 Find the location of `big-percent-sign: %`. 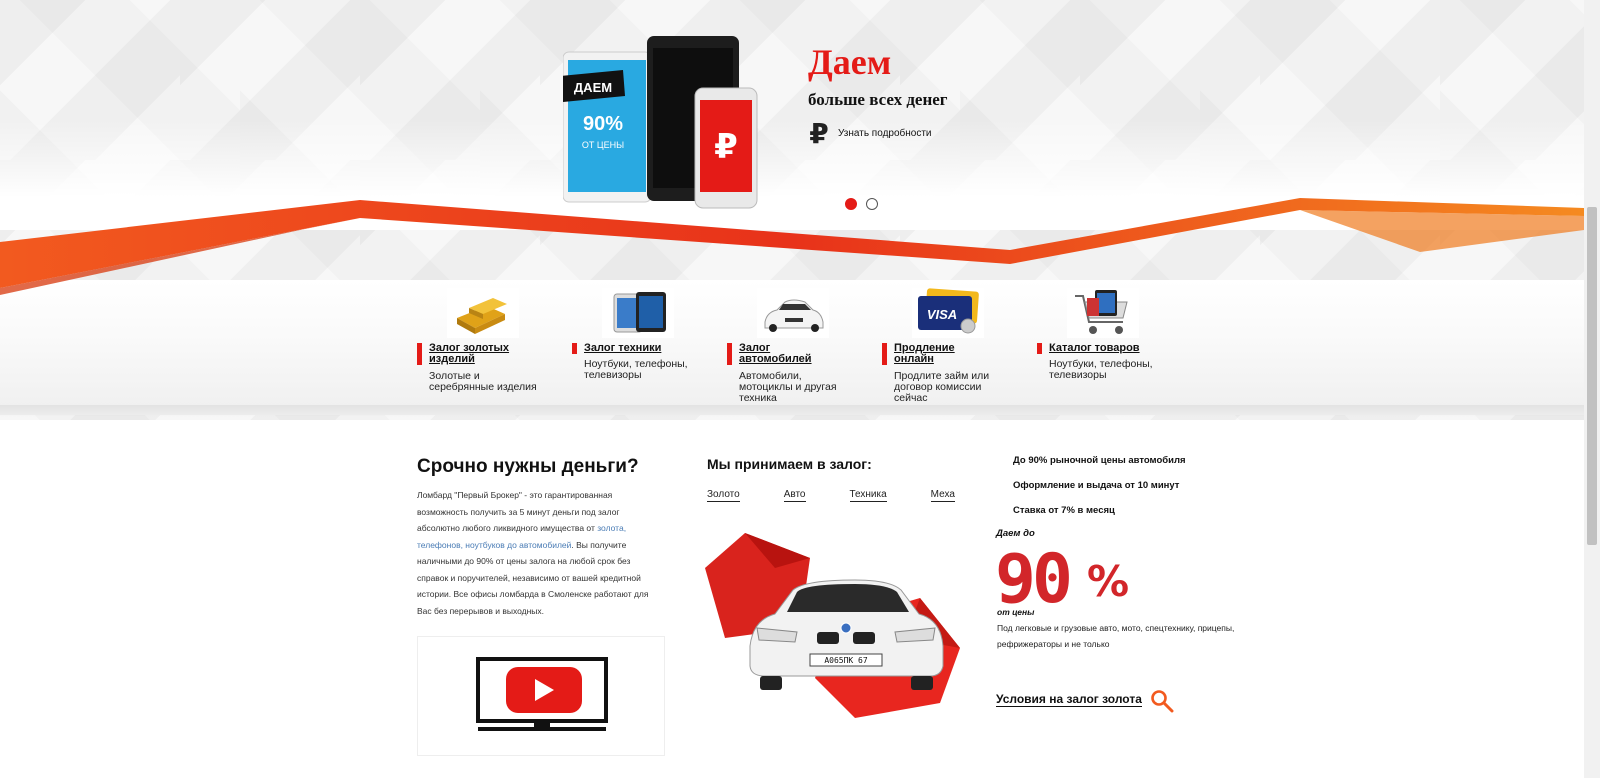

big-percent-sign: % is located at coordinates (1108, 581).